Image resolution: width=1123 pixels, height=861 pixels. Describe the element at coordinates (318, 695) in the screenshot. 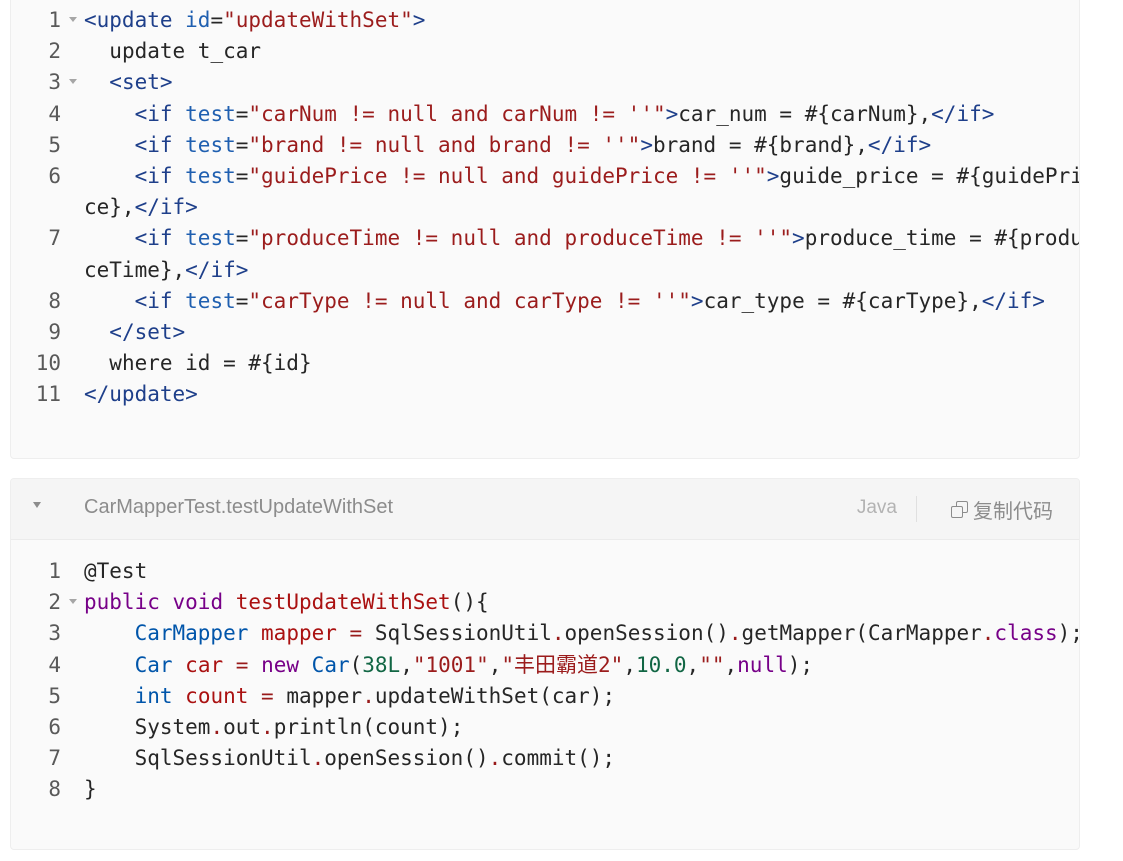

I see `code-token: mapper` at that location.